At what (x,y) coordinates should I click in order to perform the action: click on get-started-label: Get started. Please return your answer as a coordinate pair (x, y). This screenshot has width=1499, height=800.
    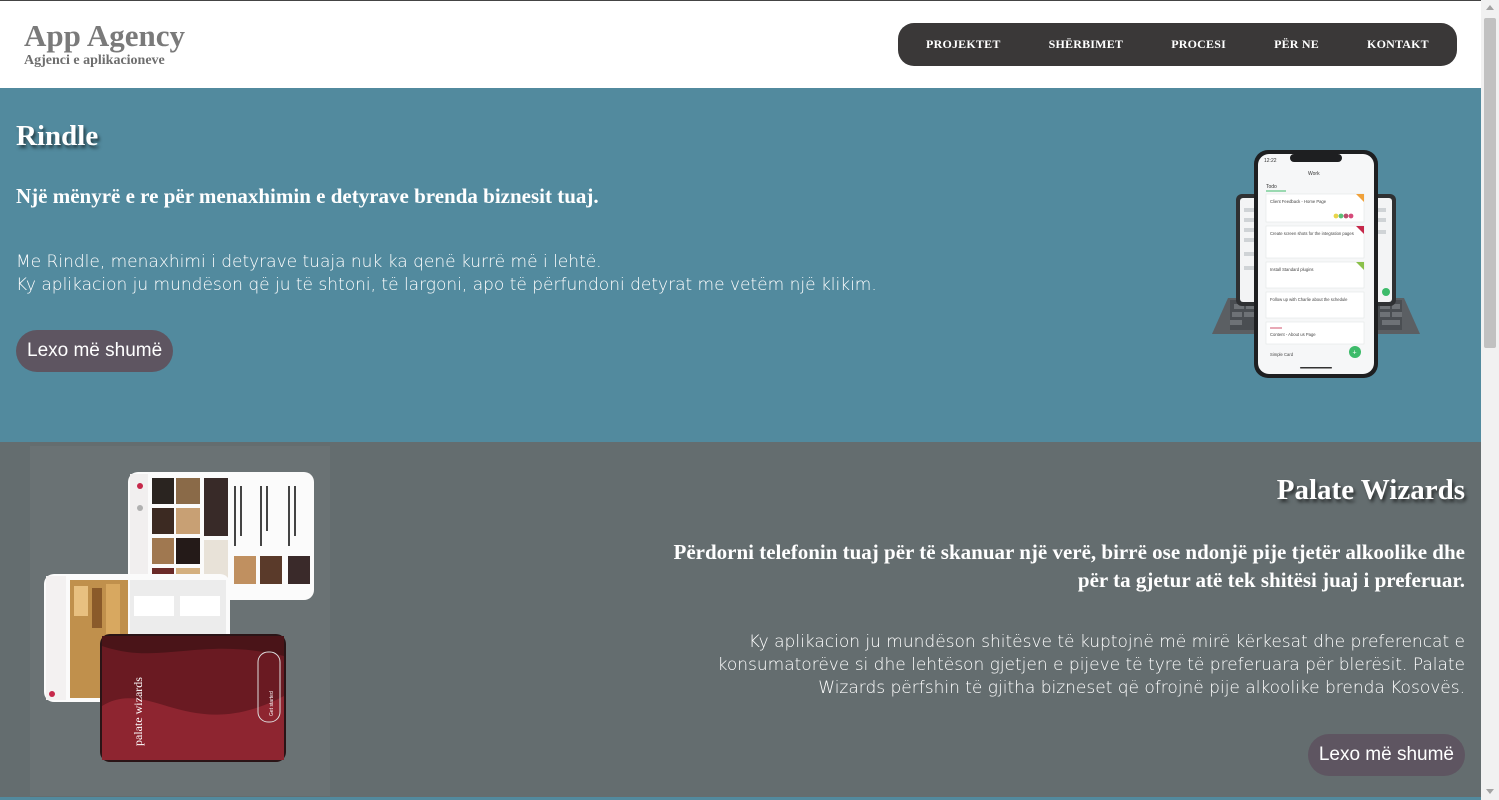
    Looking at the image, I should click on (272, 703).